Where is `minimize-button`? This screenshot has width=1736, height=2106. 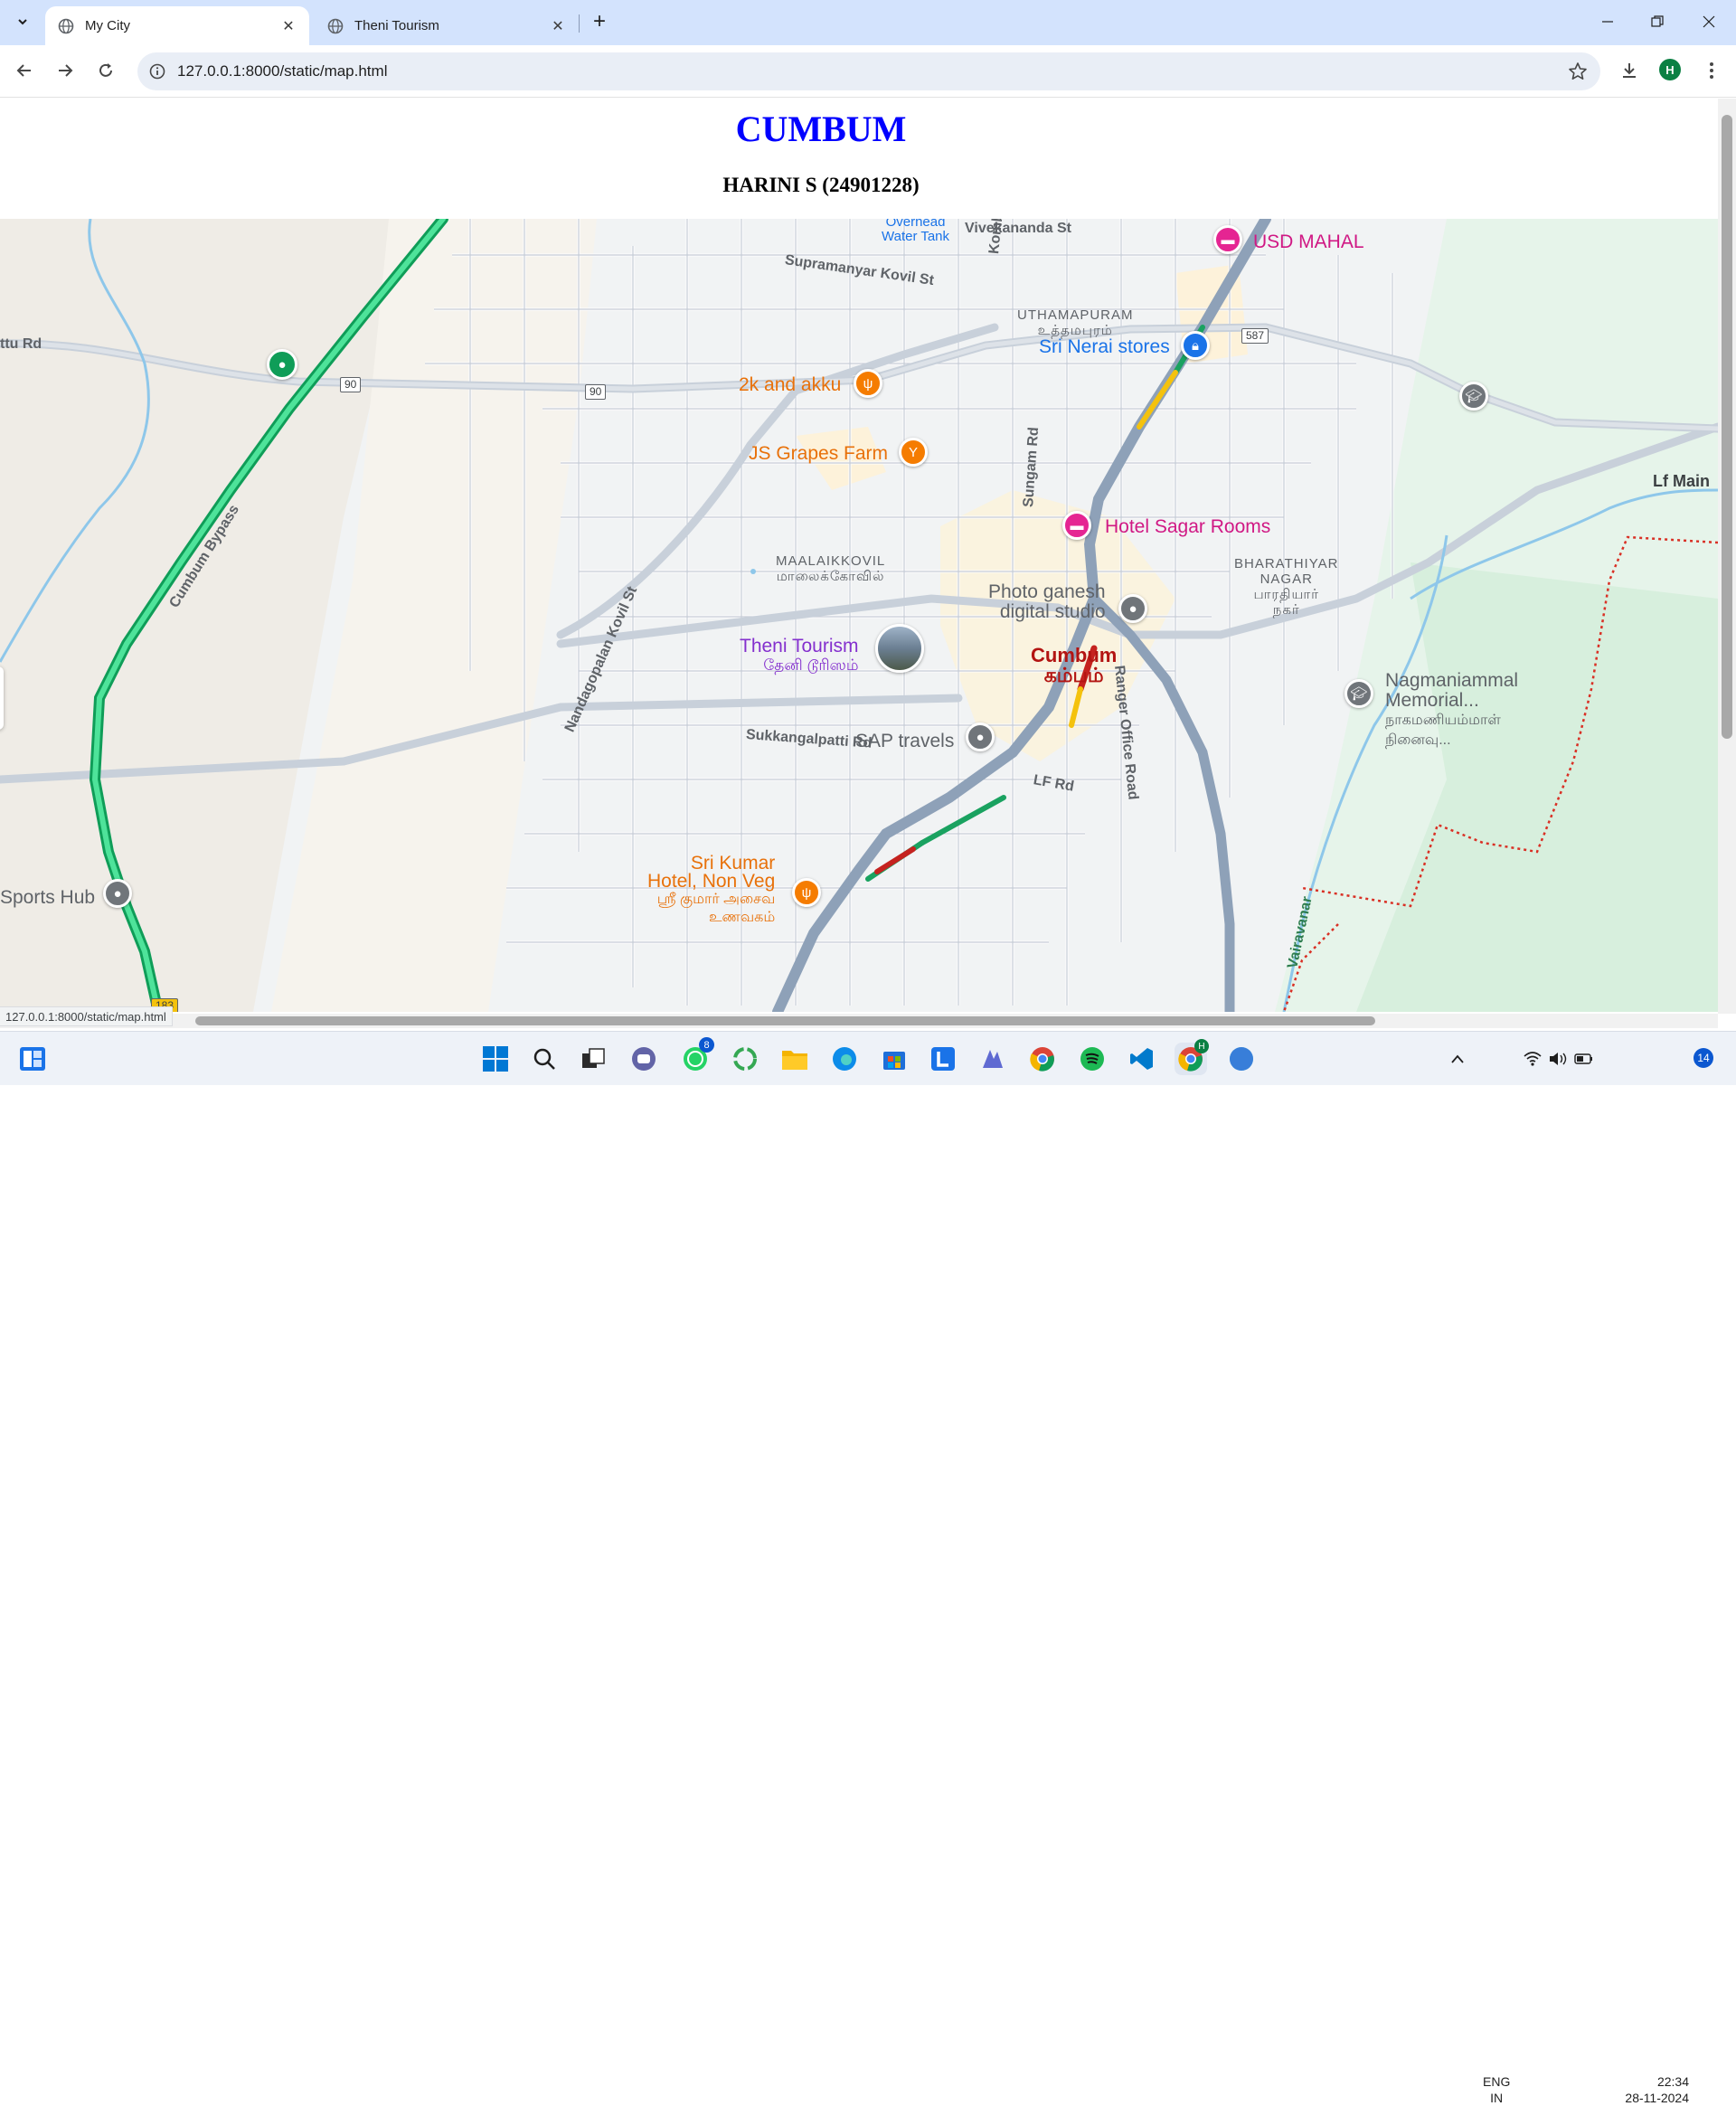
minimize-button is located at coordinates (1608, 21).